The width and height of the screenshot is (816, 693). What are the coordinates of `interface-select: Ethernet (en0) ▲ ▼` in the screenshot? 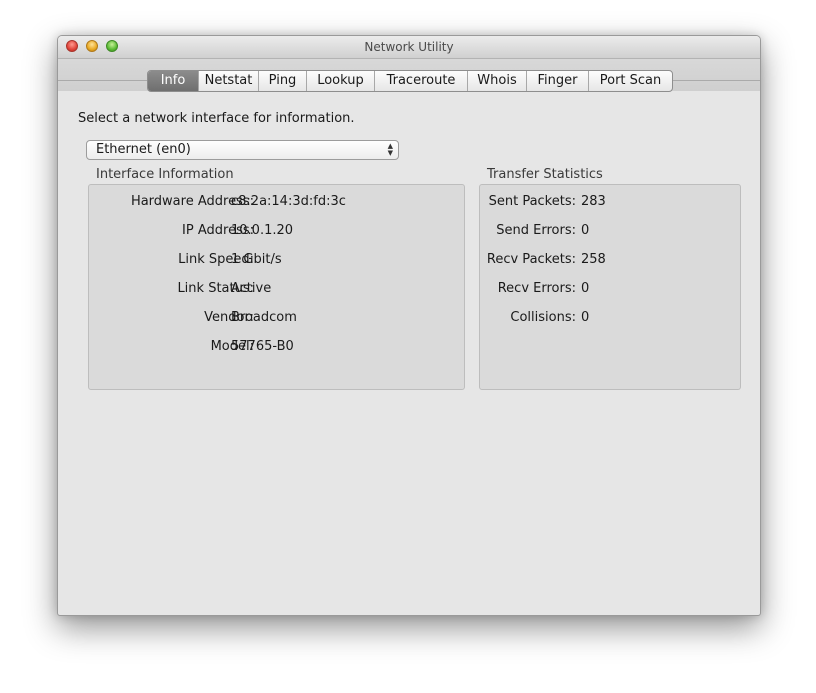 It's located at (242, 150).